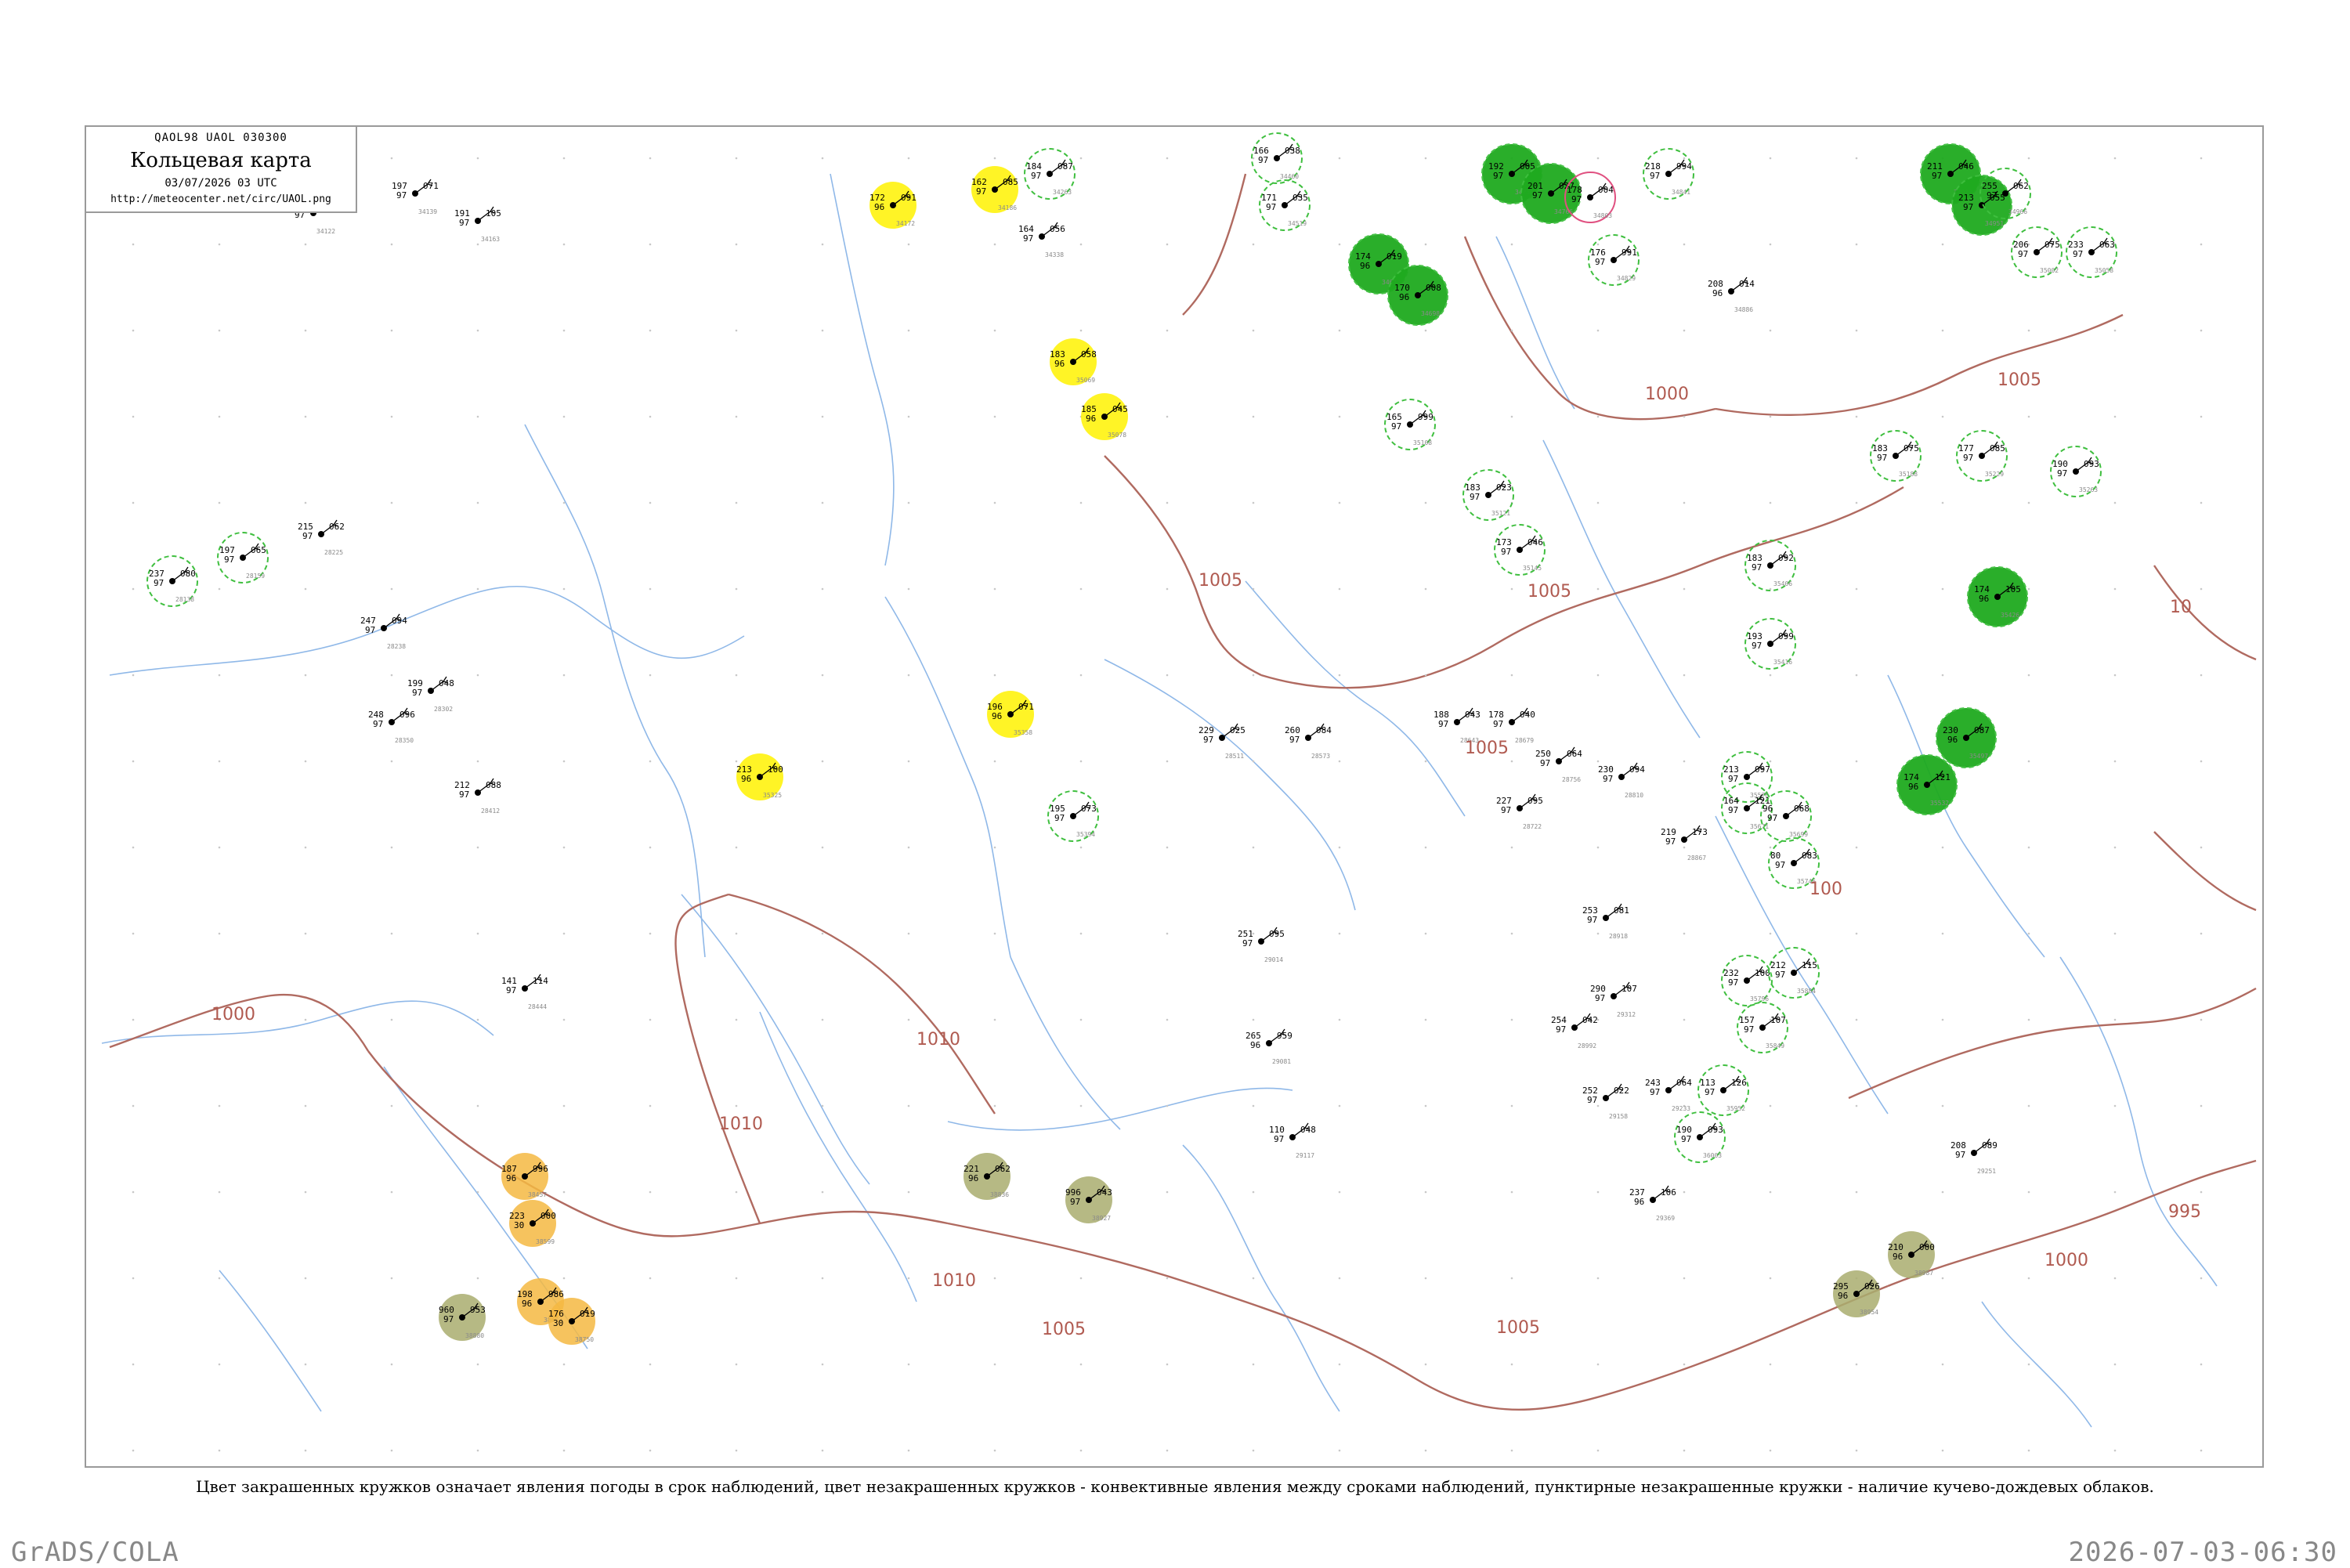 The height and width of the screenshot is (1568, 2350). I want to click on station-29081: 2659695929081, so click(1269, 1046).